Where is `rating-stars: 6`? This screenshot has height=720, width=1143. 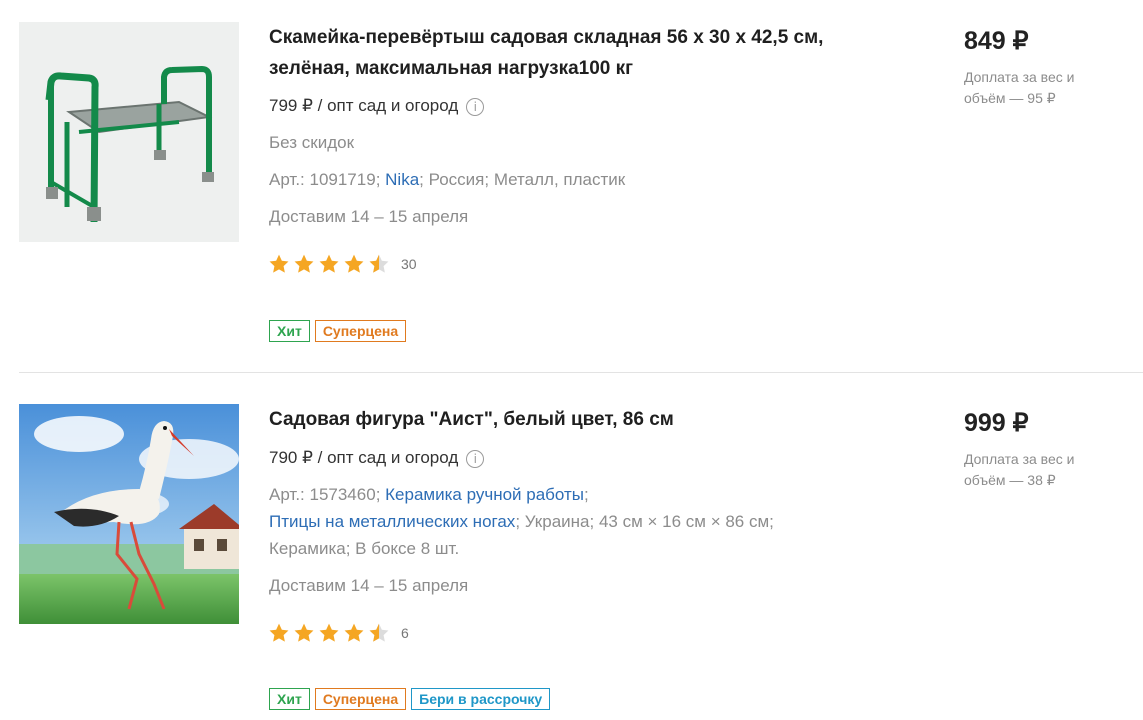
rating-stars: 6 is located at coordinates (338, 633).